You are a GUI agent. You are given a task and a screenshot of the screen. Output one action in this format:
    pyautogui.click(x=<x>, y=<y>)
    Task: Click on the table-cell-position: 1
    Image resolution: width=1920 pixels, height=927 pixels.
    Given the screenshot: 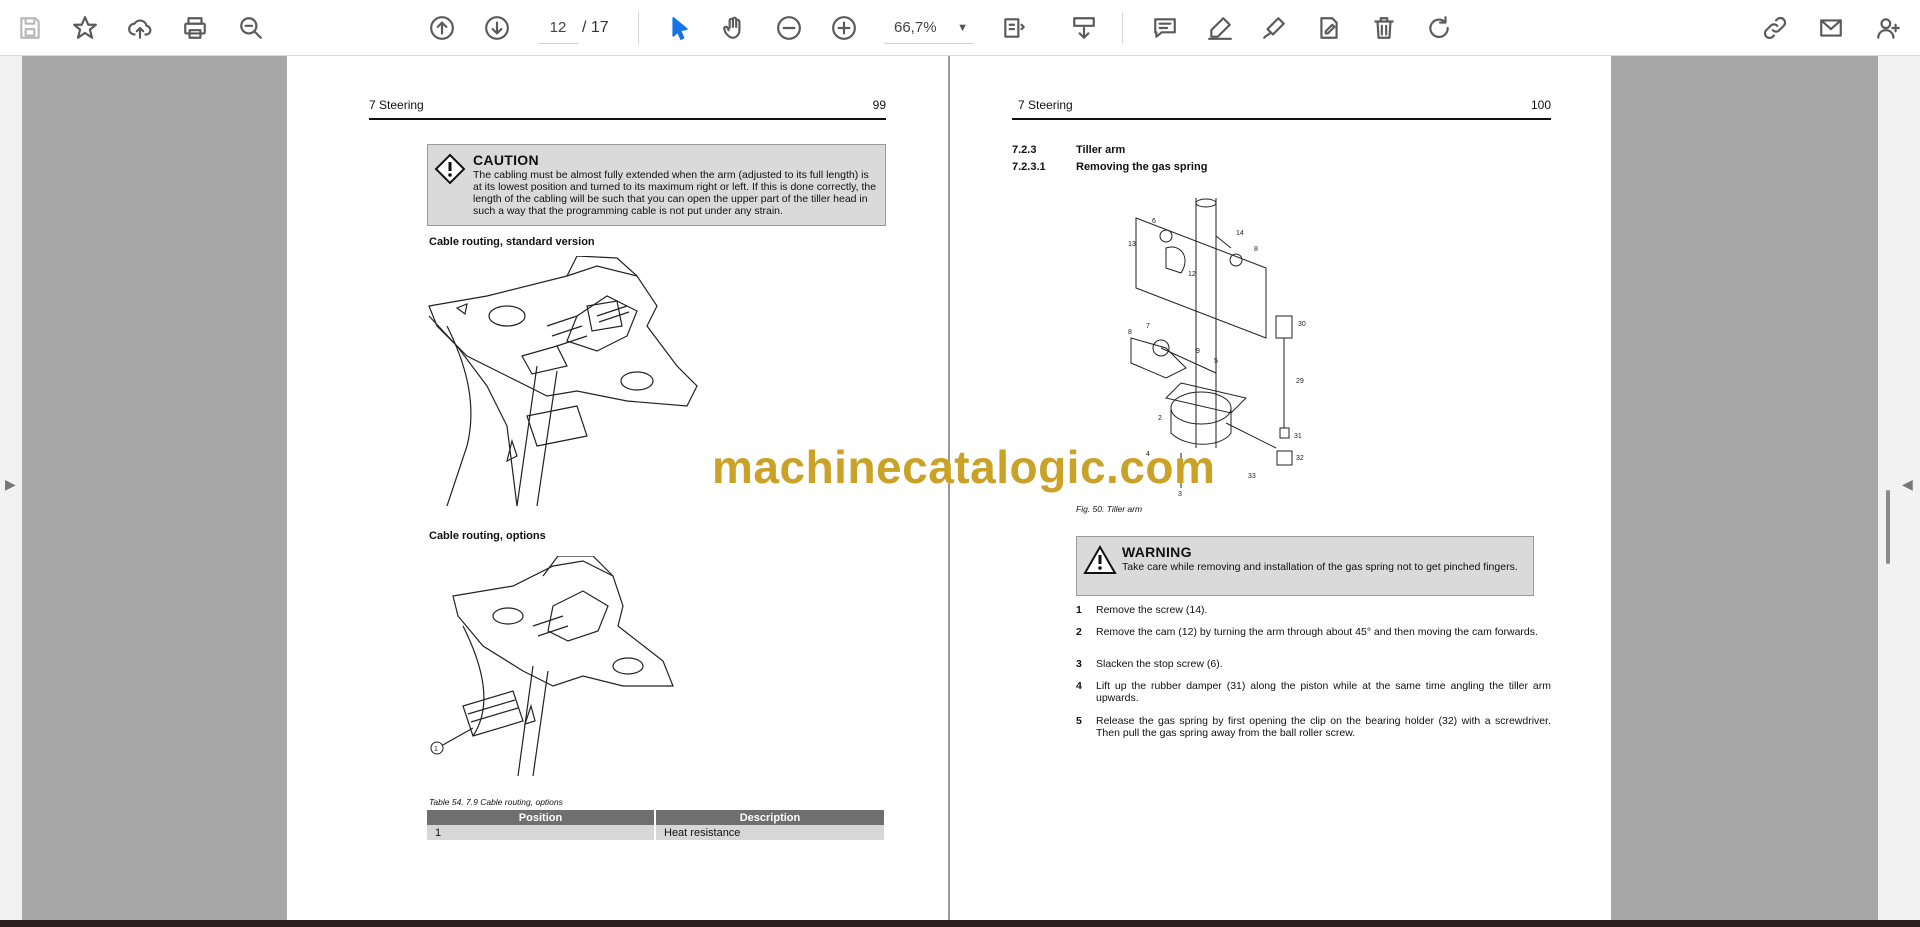 What is the action you would take?
    pyautogui.click(x=541, y=832)
    